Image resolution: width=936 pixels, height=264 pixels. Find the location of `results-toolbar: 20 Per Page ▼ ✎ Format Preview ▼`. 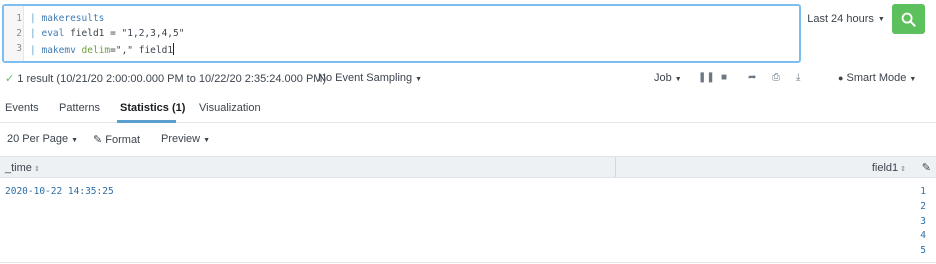

results-toolbar: 20 Per Page ▼ ✎ Format Preview ▼ is located at coordinates (468, 139).